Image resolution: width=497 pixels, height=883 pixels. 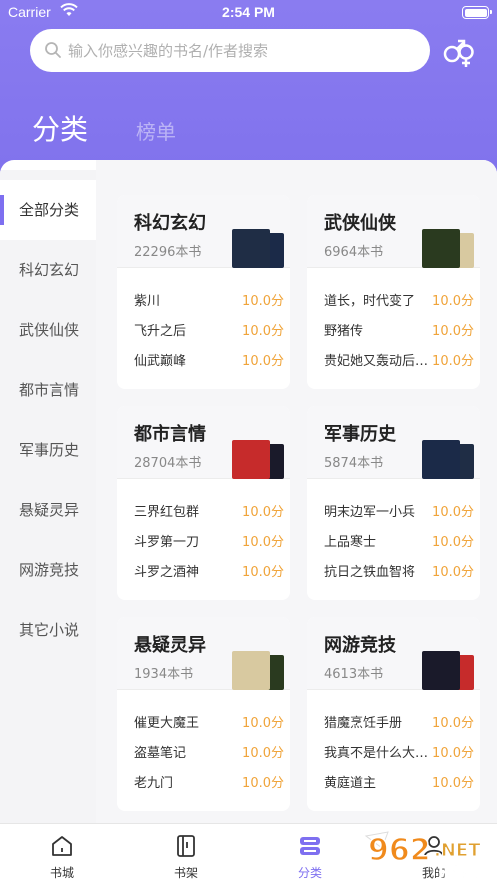 What do you see at coordinates (209, 298) in the screenshot?
I see `book-row: 紫川 10.0分` at bounding box center [209, 298].